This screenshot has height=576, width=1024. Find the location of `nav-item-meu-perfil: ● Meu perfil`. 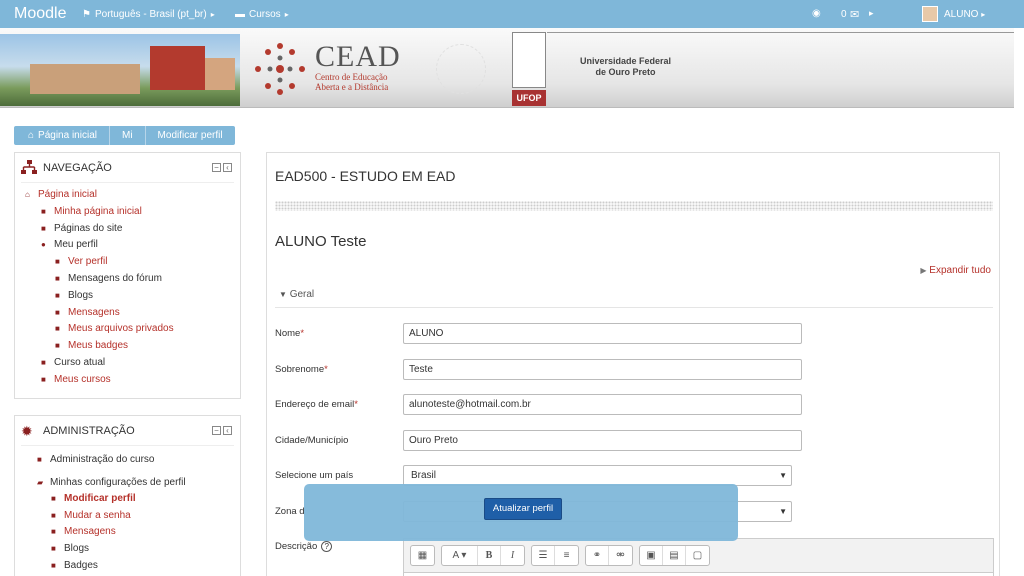

nav-item-meu-perfil: ● Meu perfil is located at coordinates (127, 245).